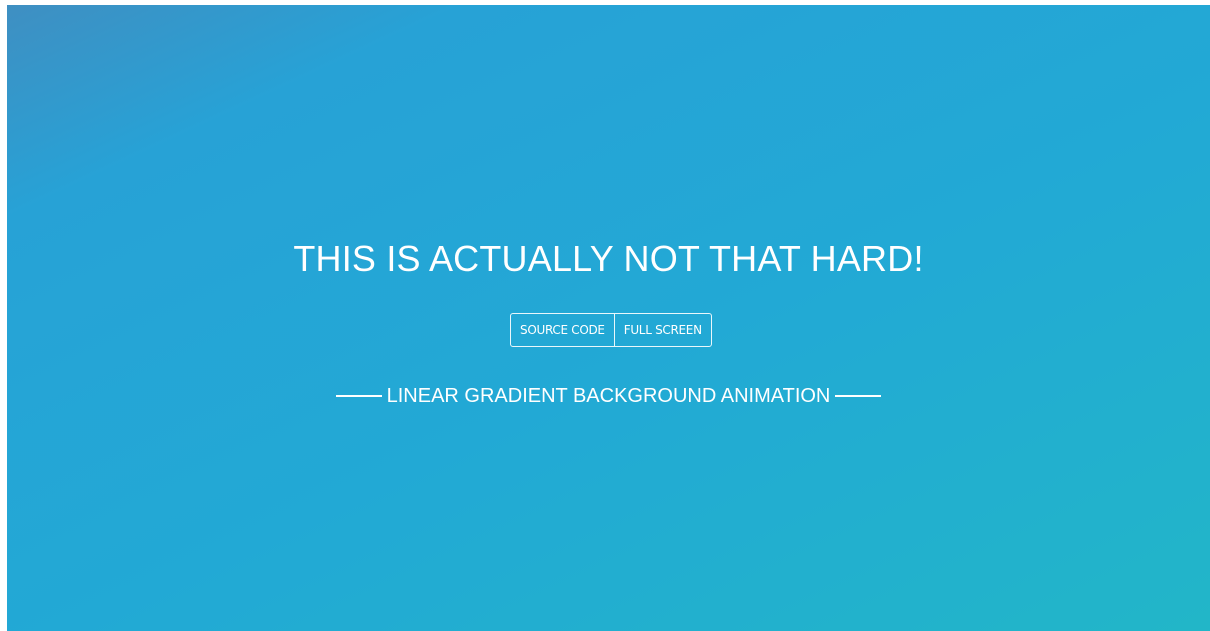 The height and width of the screenshot is (631, 1210). Describe the element at coordinates (662, 330) in the screenshot. I see `full-screen-button: FULL SCREEN` at that location.